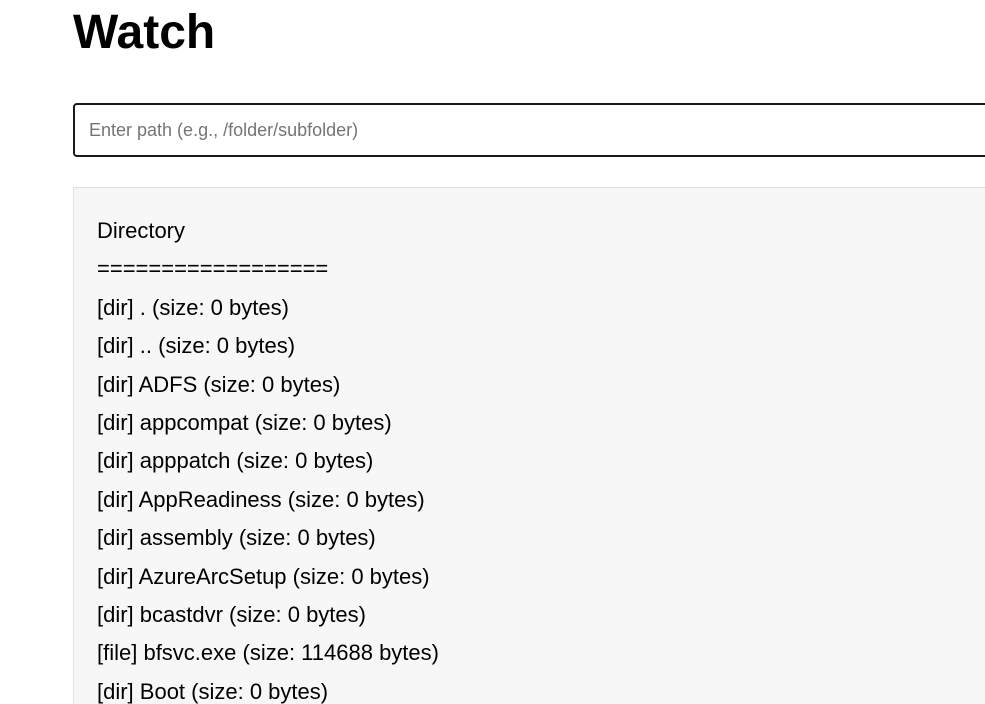  I want to click on listing-entry: [dir] apppatch (size: 0 bytes), so click(235, 461).